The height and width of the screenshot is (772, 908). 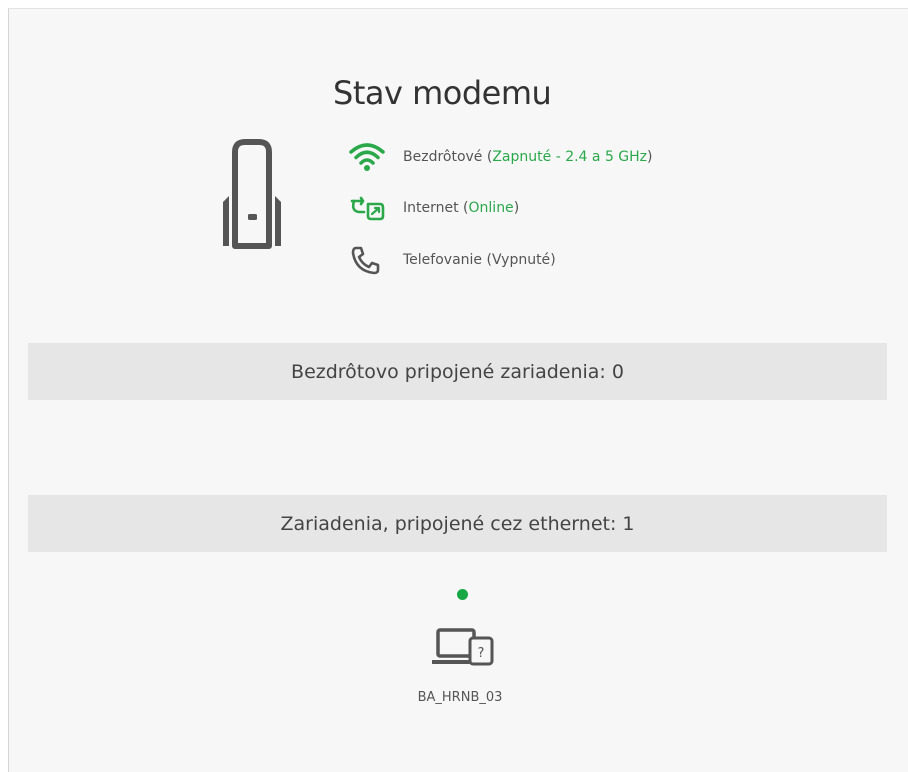 I want to click on internet-paren-close: ), so click(x=516, y=208).